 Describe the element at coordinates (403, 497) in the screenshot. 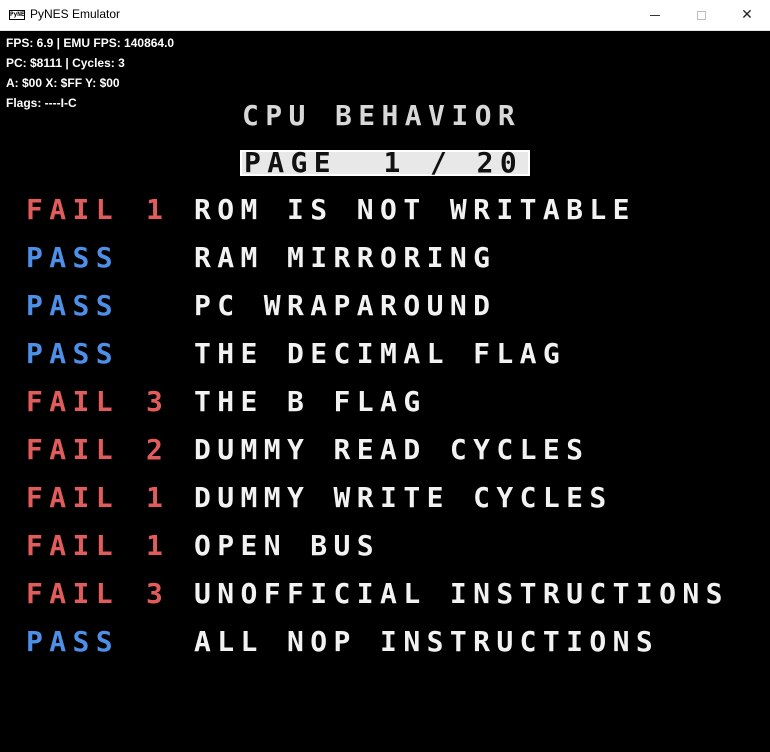

I see `test-name: DUMMY WRITE CYCLES` at that location.